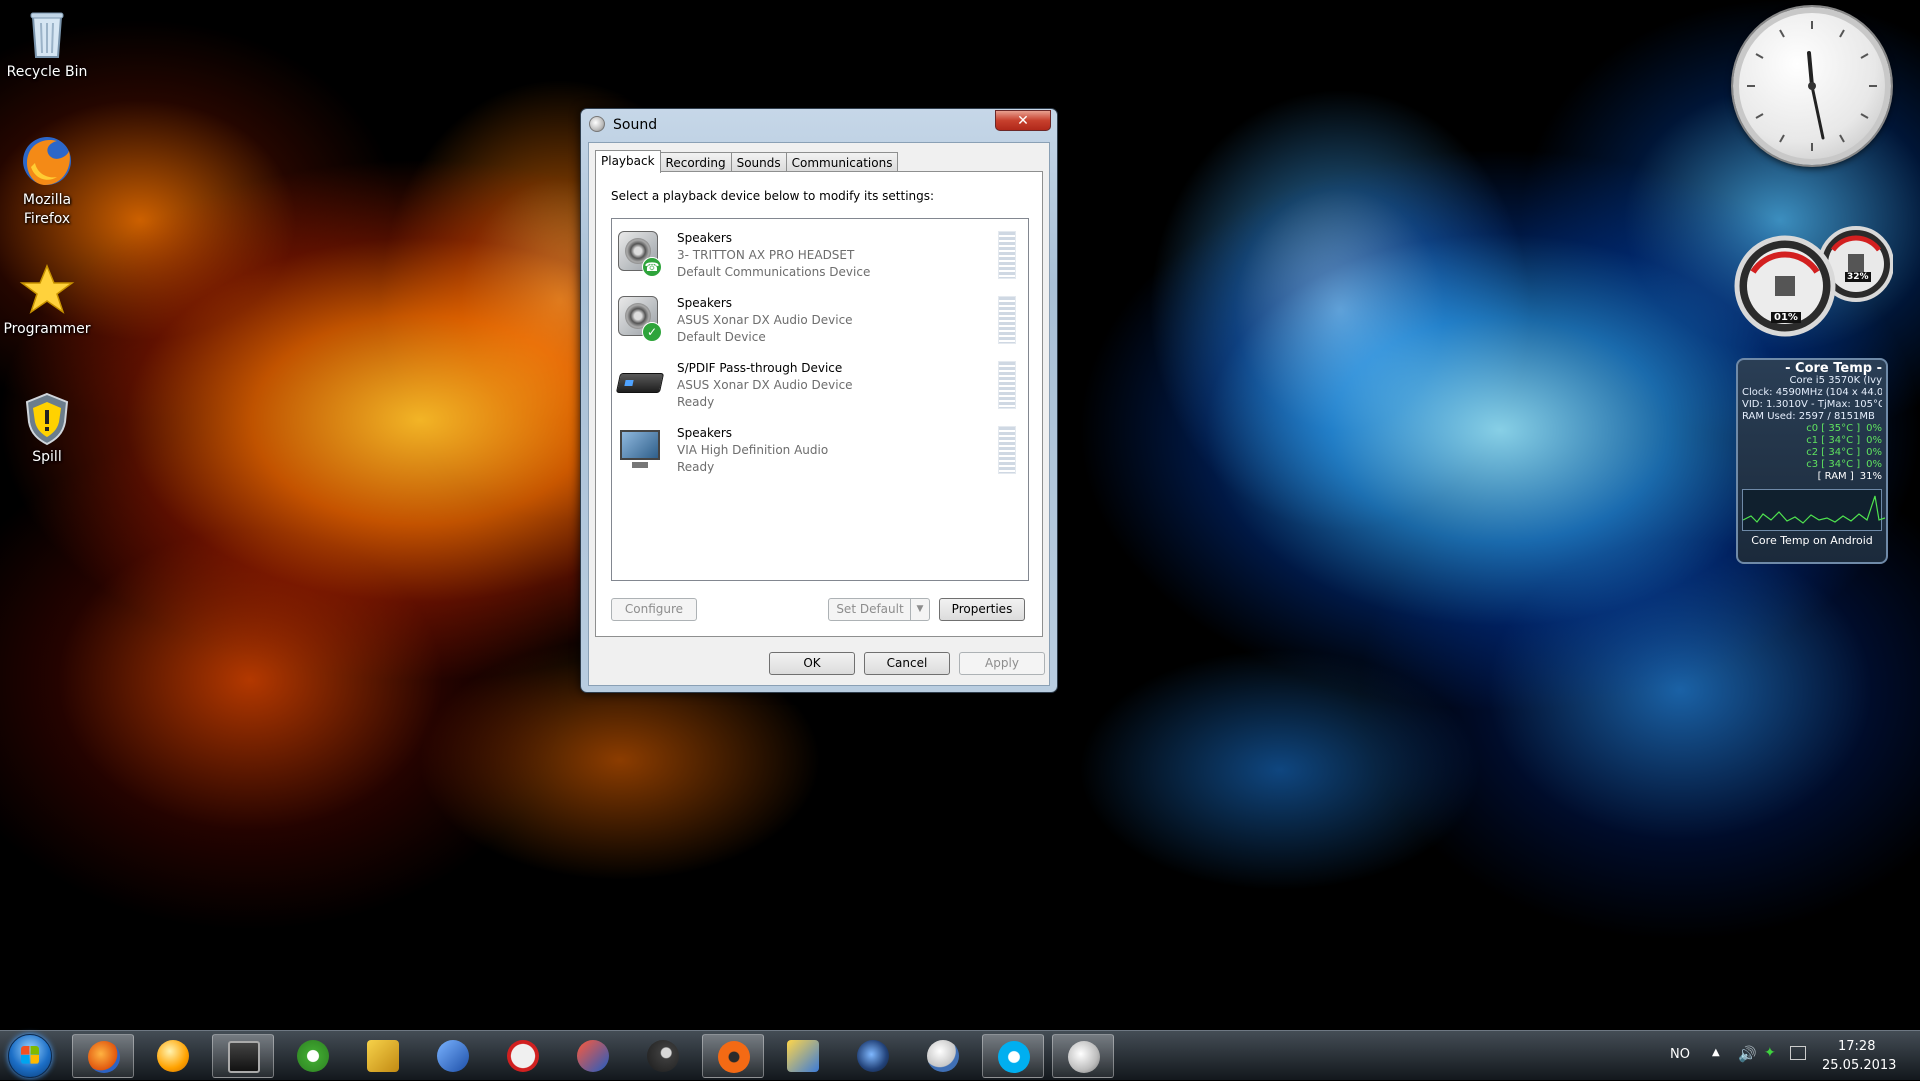 This screenshot has height=1081, width=1920. Describe the element at coordinates (919, 609) in the screenshot. I see `chevron-down-icon: ▼` at that location.